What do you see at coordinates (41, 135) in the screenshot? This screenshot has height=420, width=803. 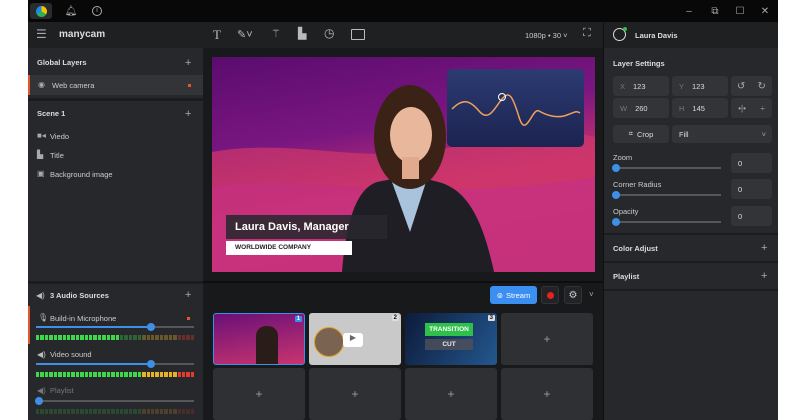 I see `video-icon: ■◂` at bounding box center [41, 135].